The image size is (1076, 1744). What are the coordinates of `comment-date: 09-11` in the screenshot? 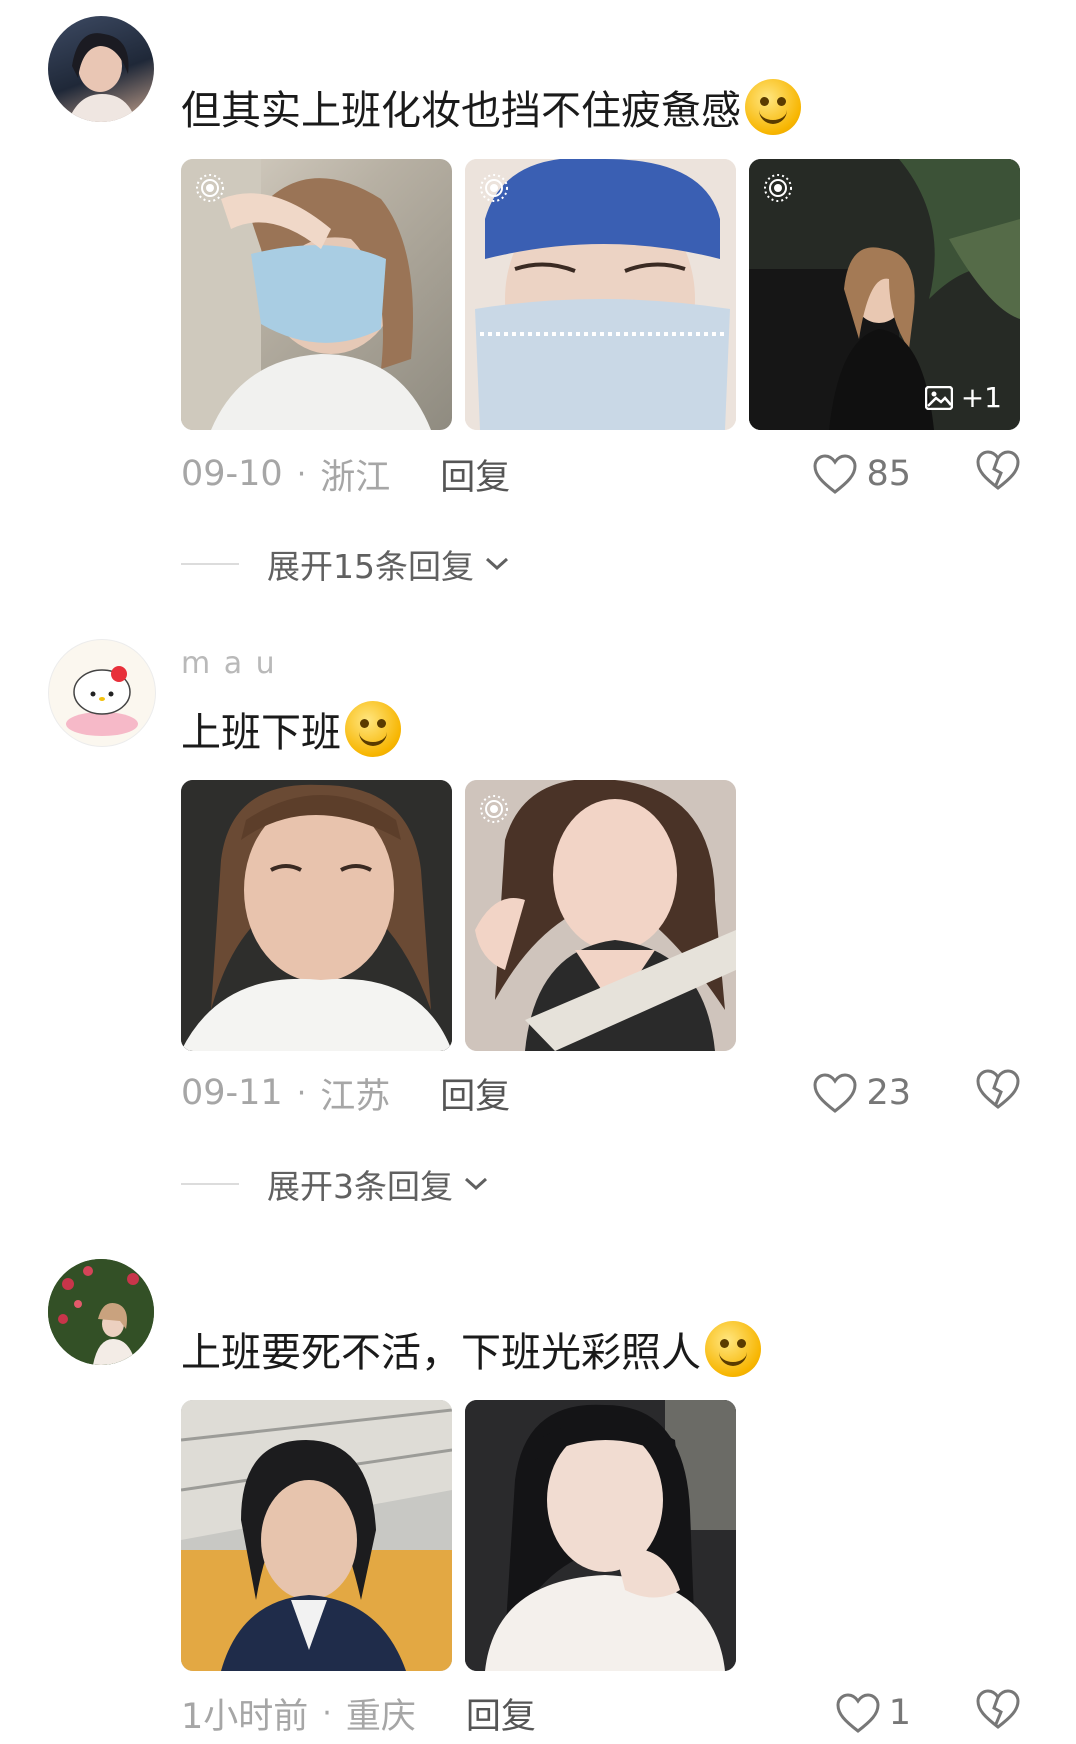 It's located at (232, 1093).